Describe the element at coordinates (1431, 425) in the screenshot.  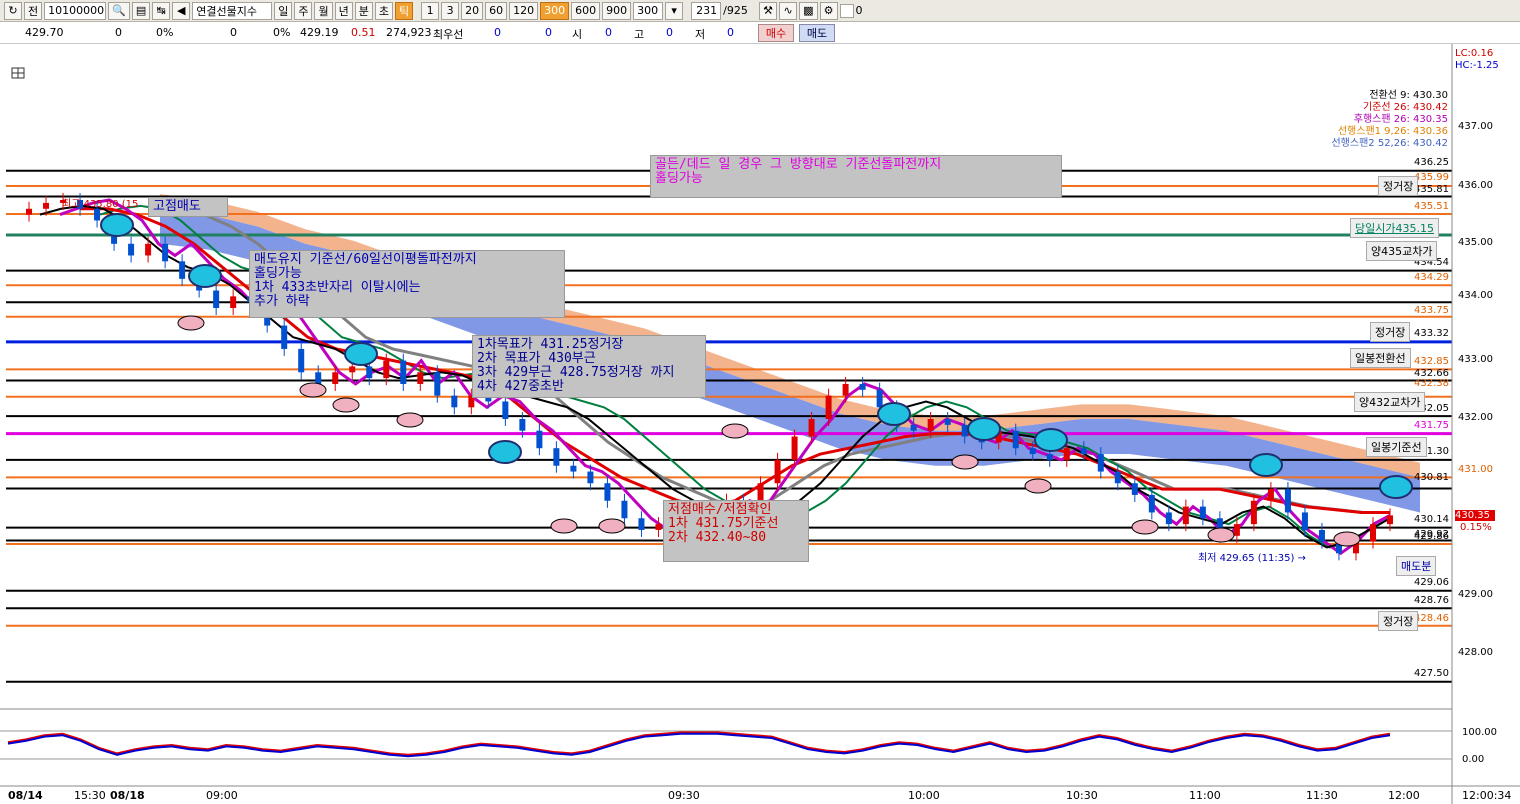
I see `price-tick-label: 431.75` at that location.